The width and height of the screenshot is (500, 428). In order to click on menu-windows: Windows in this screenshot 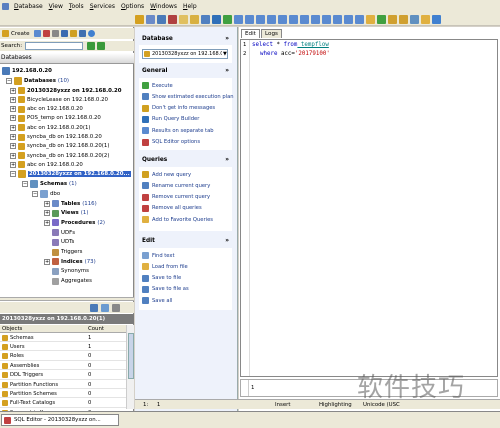, I will do `click(163, 6)`.